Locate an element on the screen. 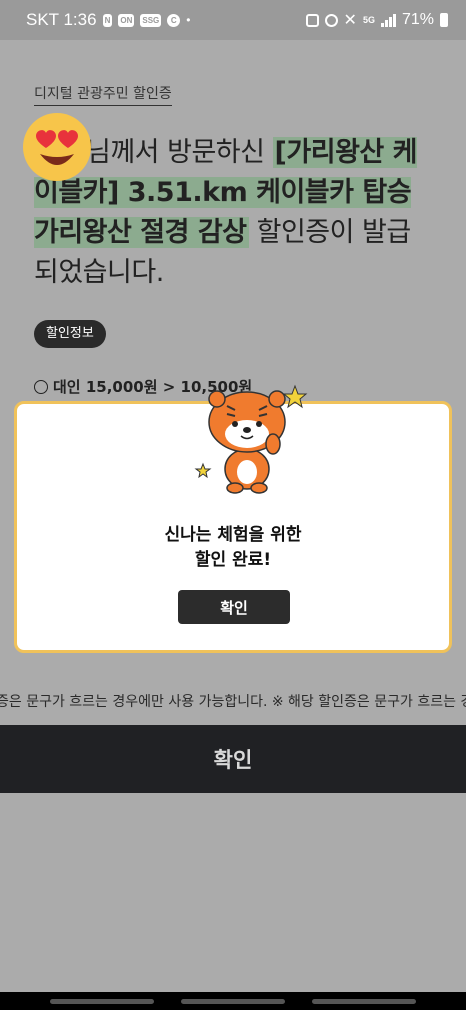 This screenshot has height=1010, width=466. c-notification-icon: C is located at coordinates (174, 20).